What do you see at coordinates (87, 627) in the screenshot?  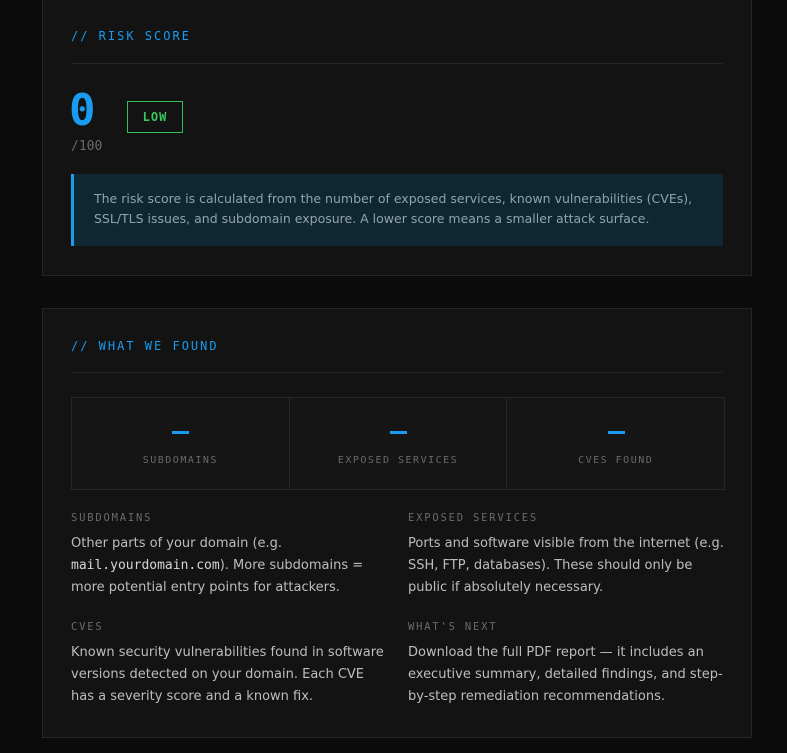 I see `info-heading: CVES` at bounding box center [87, 627].